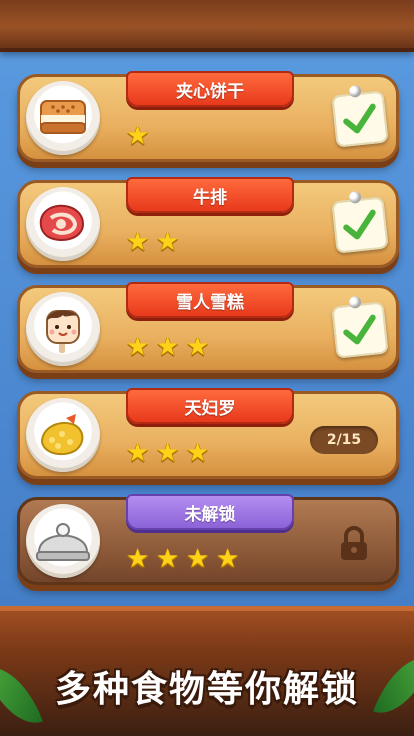  What do you see at coordinates (210, 406) in the screenshot?
I see `level-title: 天妇罗` at bounding box center [210, 406].